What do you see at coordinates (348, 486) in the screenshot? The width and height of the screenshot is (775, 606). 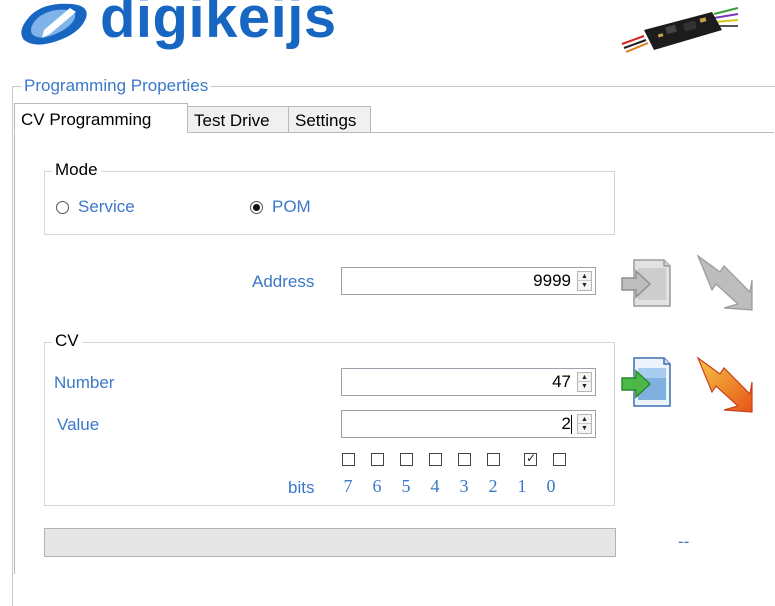 I see `bit-number: 7` at bounding box center [348, 486].